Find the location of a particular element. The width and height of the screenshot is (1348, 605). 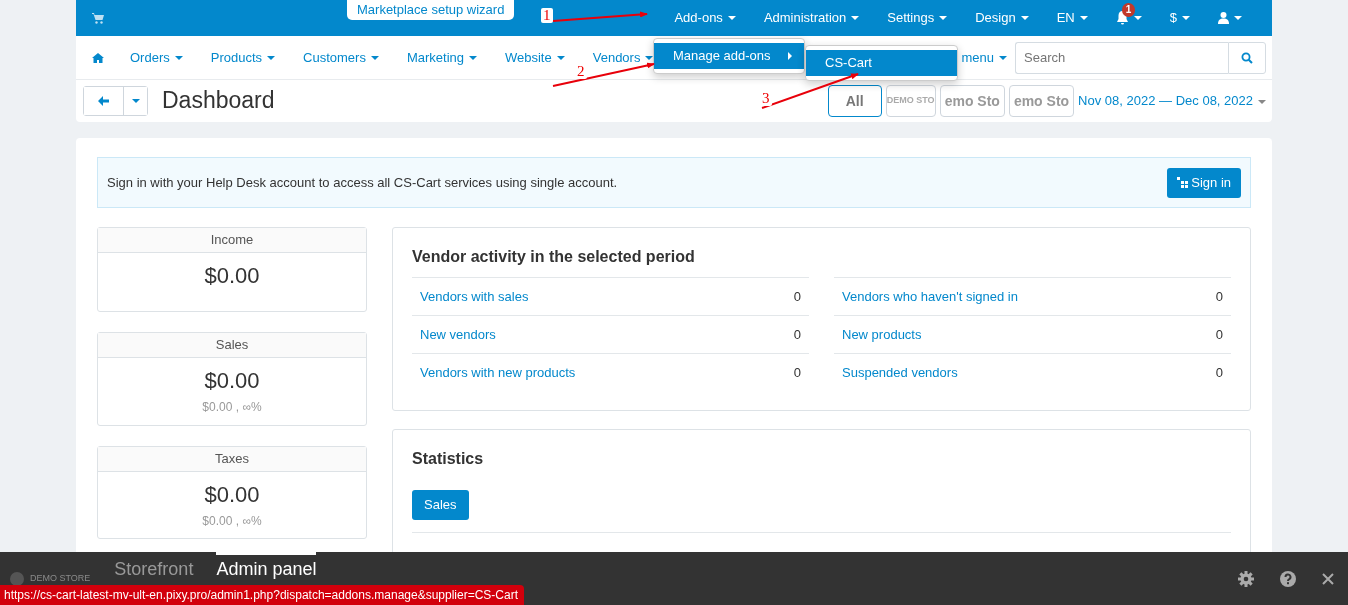

stat-title: Taxes is located at coordinates (232, 458).